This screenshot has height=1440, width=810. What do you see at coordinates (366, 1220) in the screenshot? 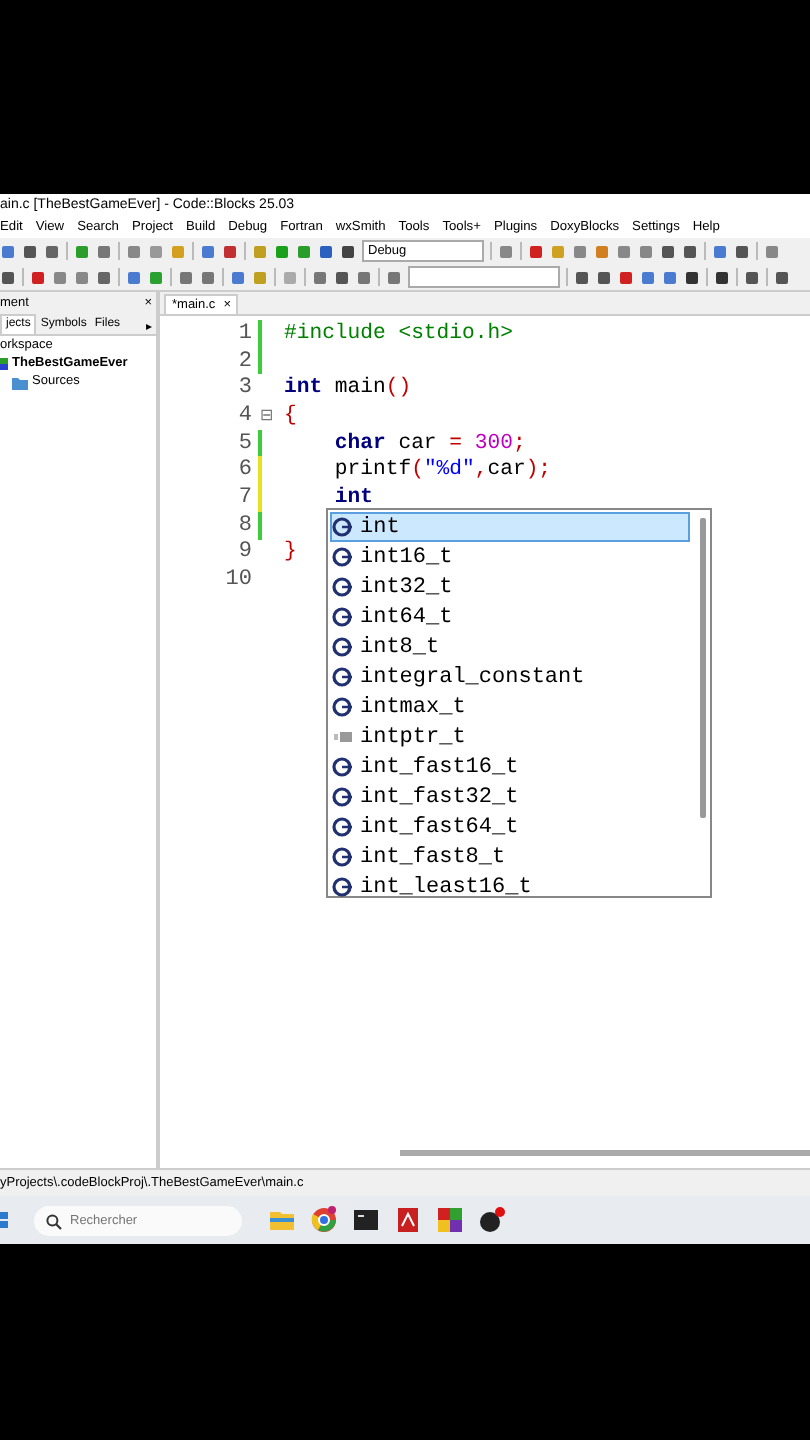
I see `terminal-icon` at bounding box center [366, 1220].